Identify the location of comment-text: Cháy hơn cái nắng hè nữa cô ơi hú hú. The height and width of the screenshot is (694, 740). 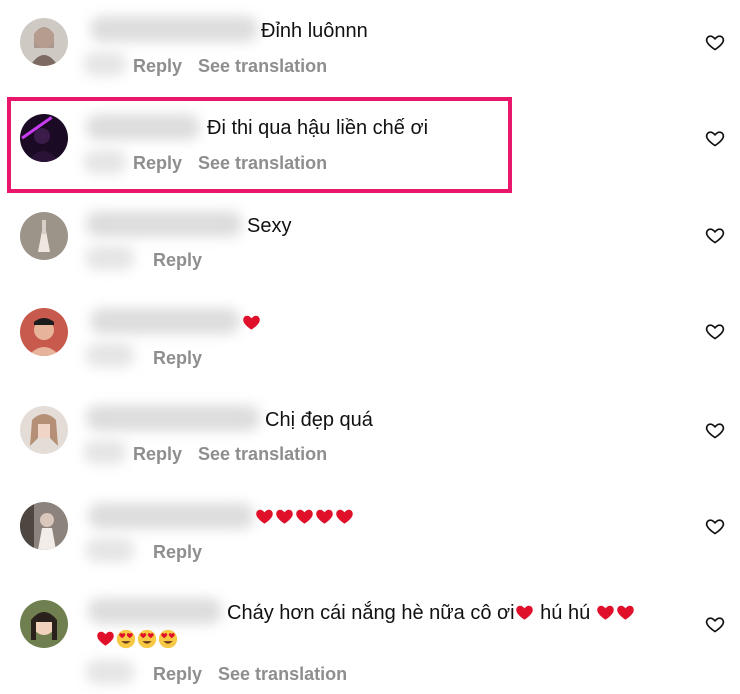
(431, 613).